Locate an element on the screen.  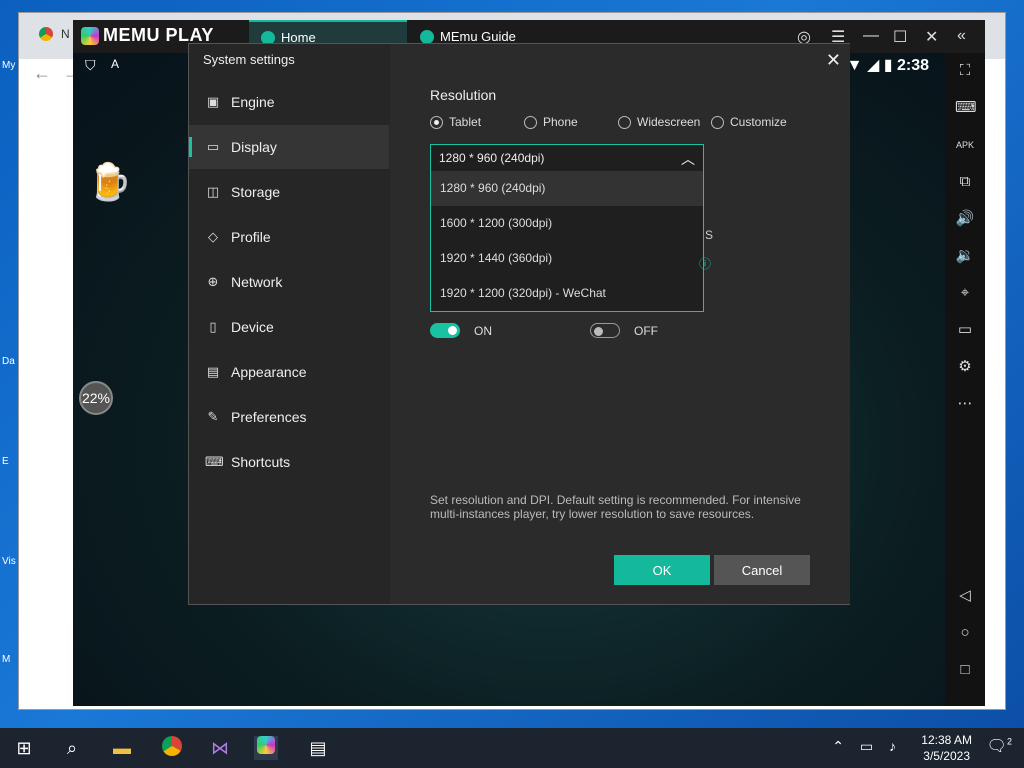
toggle-off-group: OFF is located at coordinates (624, 330).